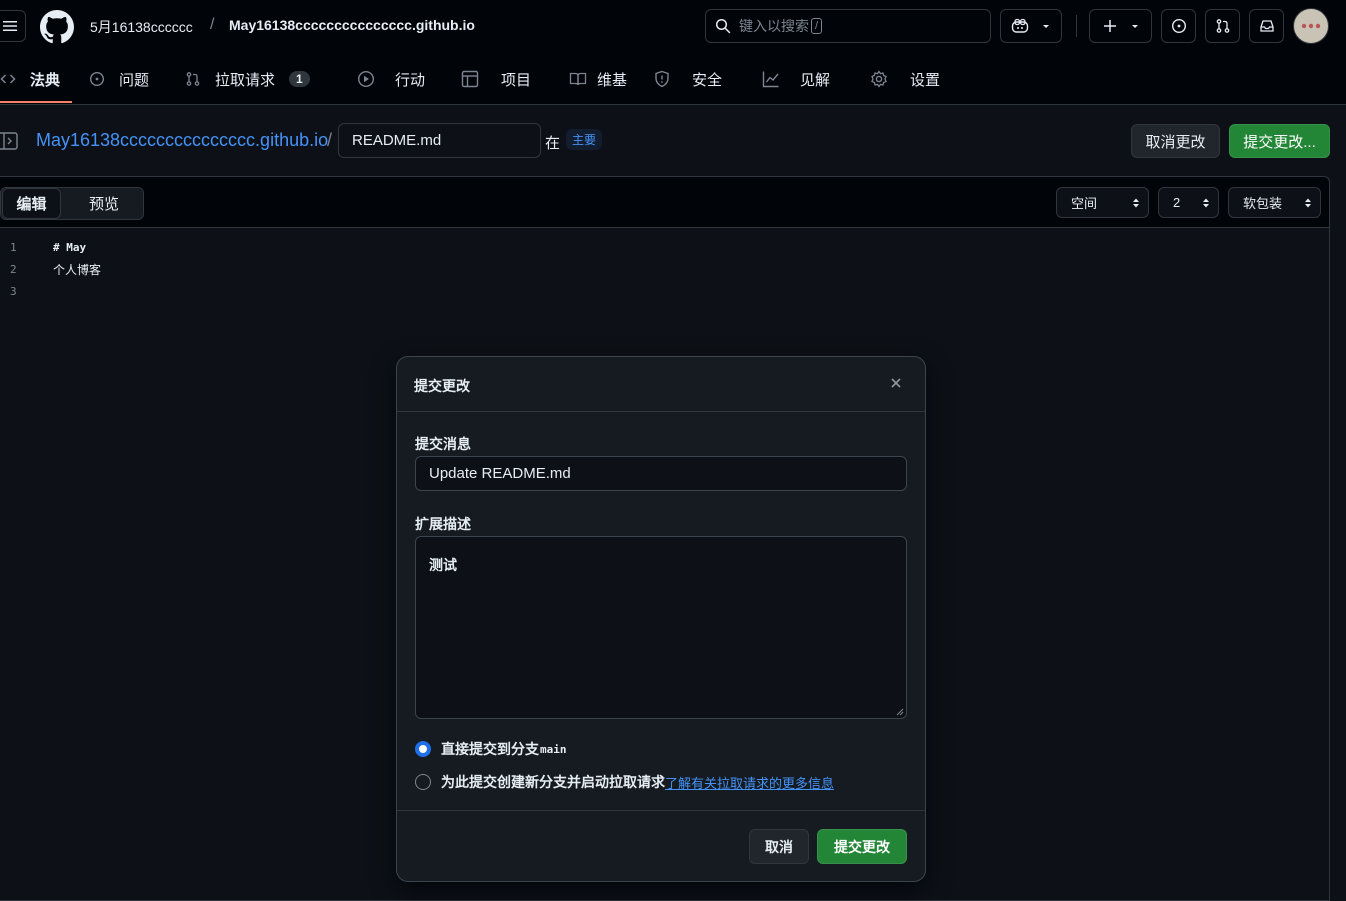  I want to click on dialog-header: 提交更改, so click(661, 384).